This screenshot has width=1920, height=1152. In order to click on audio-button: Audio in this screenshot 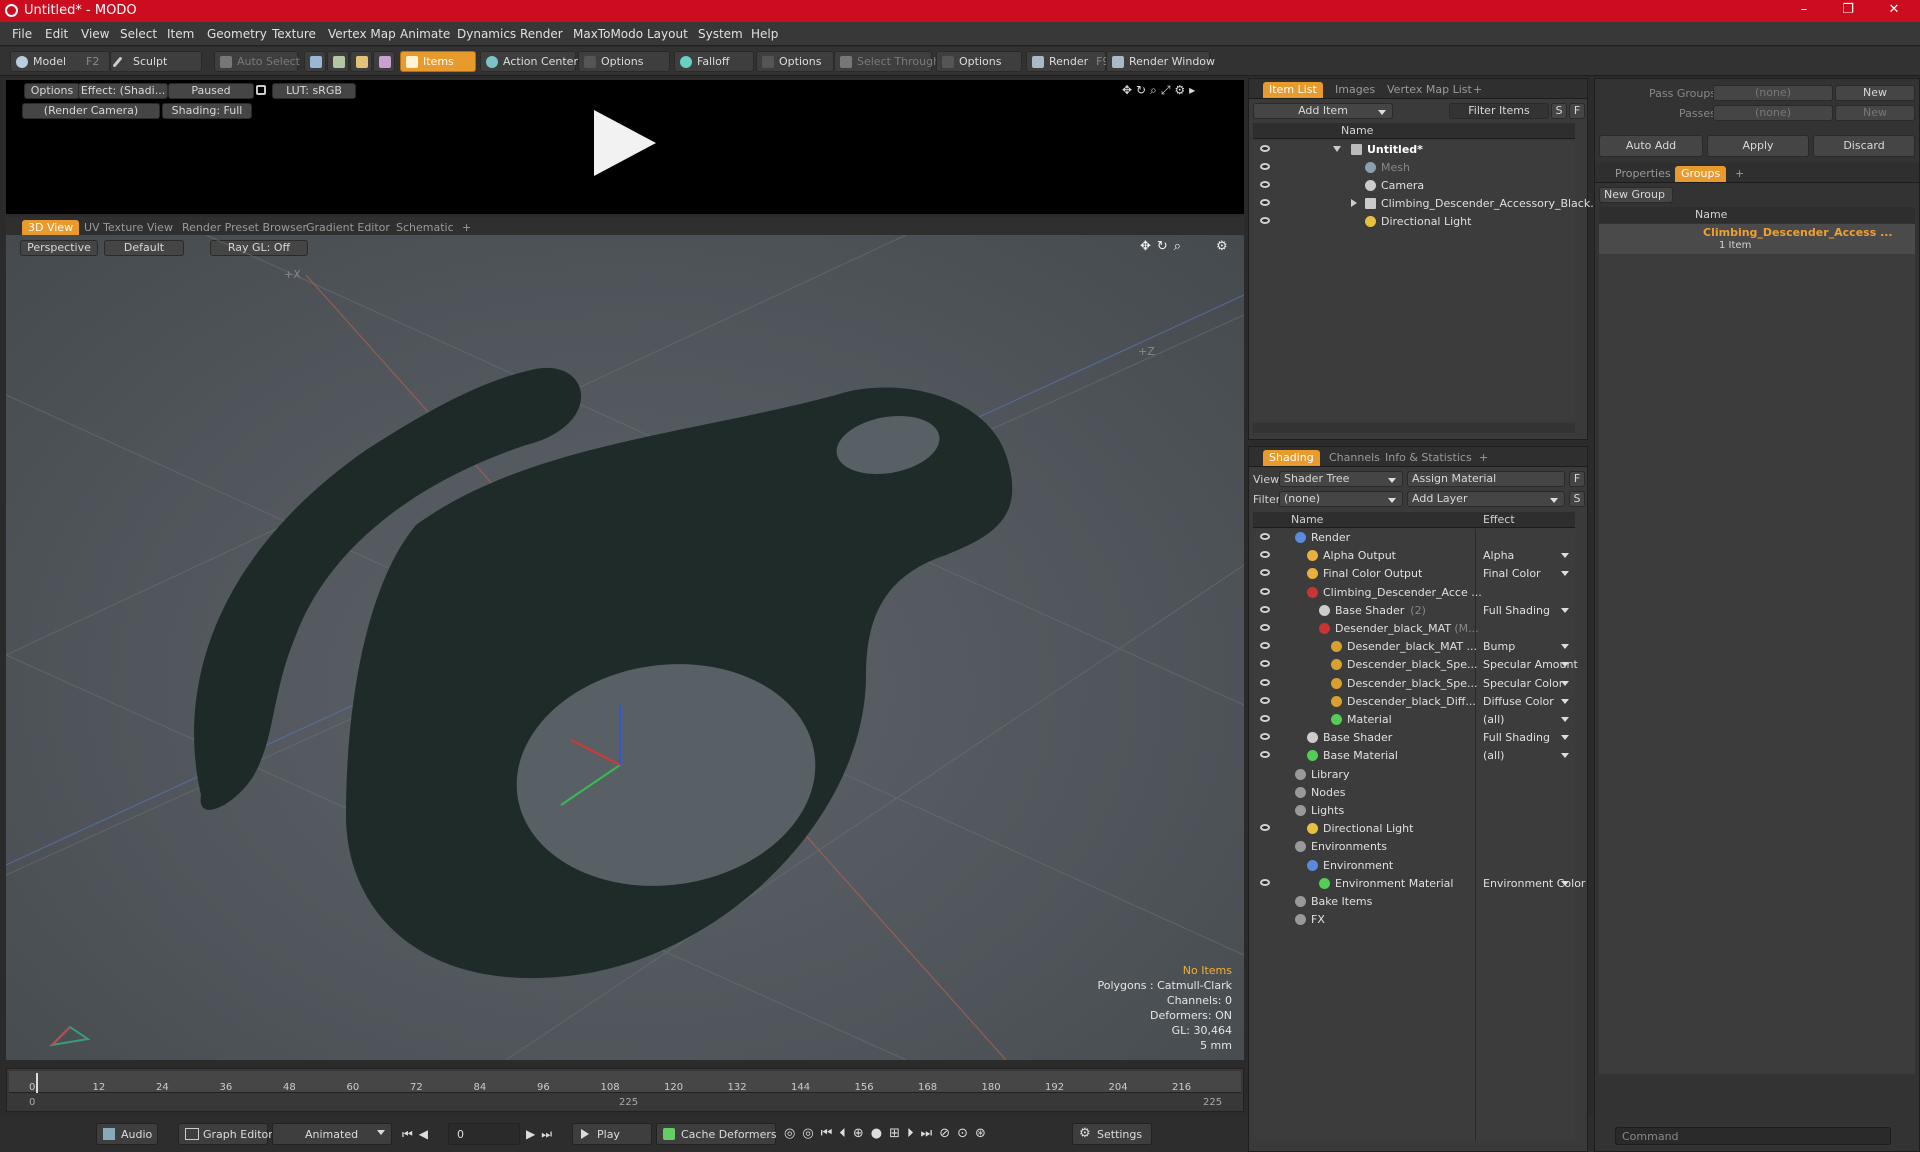, I will do `click(127, 1134)`.